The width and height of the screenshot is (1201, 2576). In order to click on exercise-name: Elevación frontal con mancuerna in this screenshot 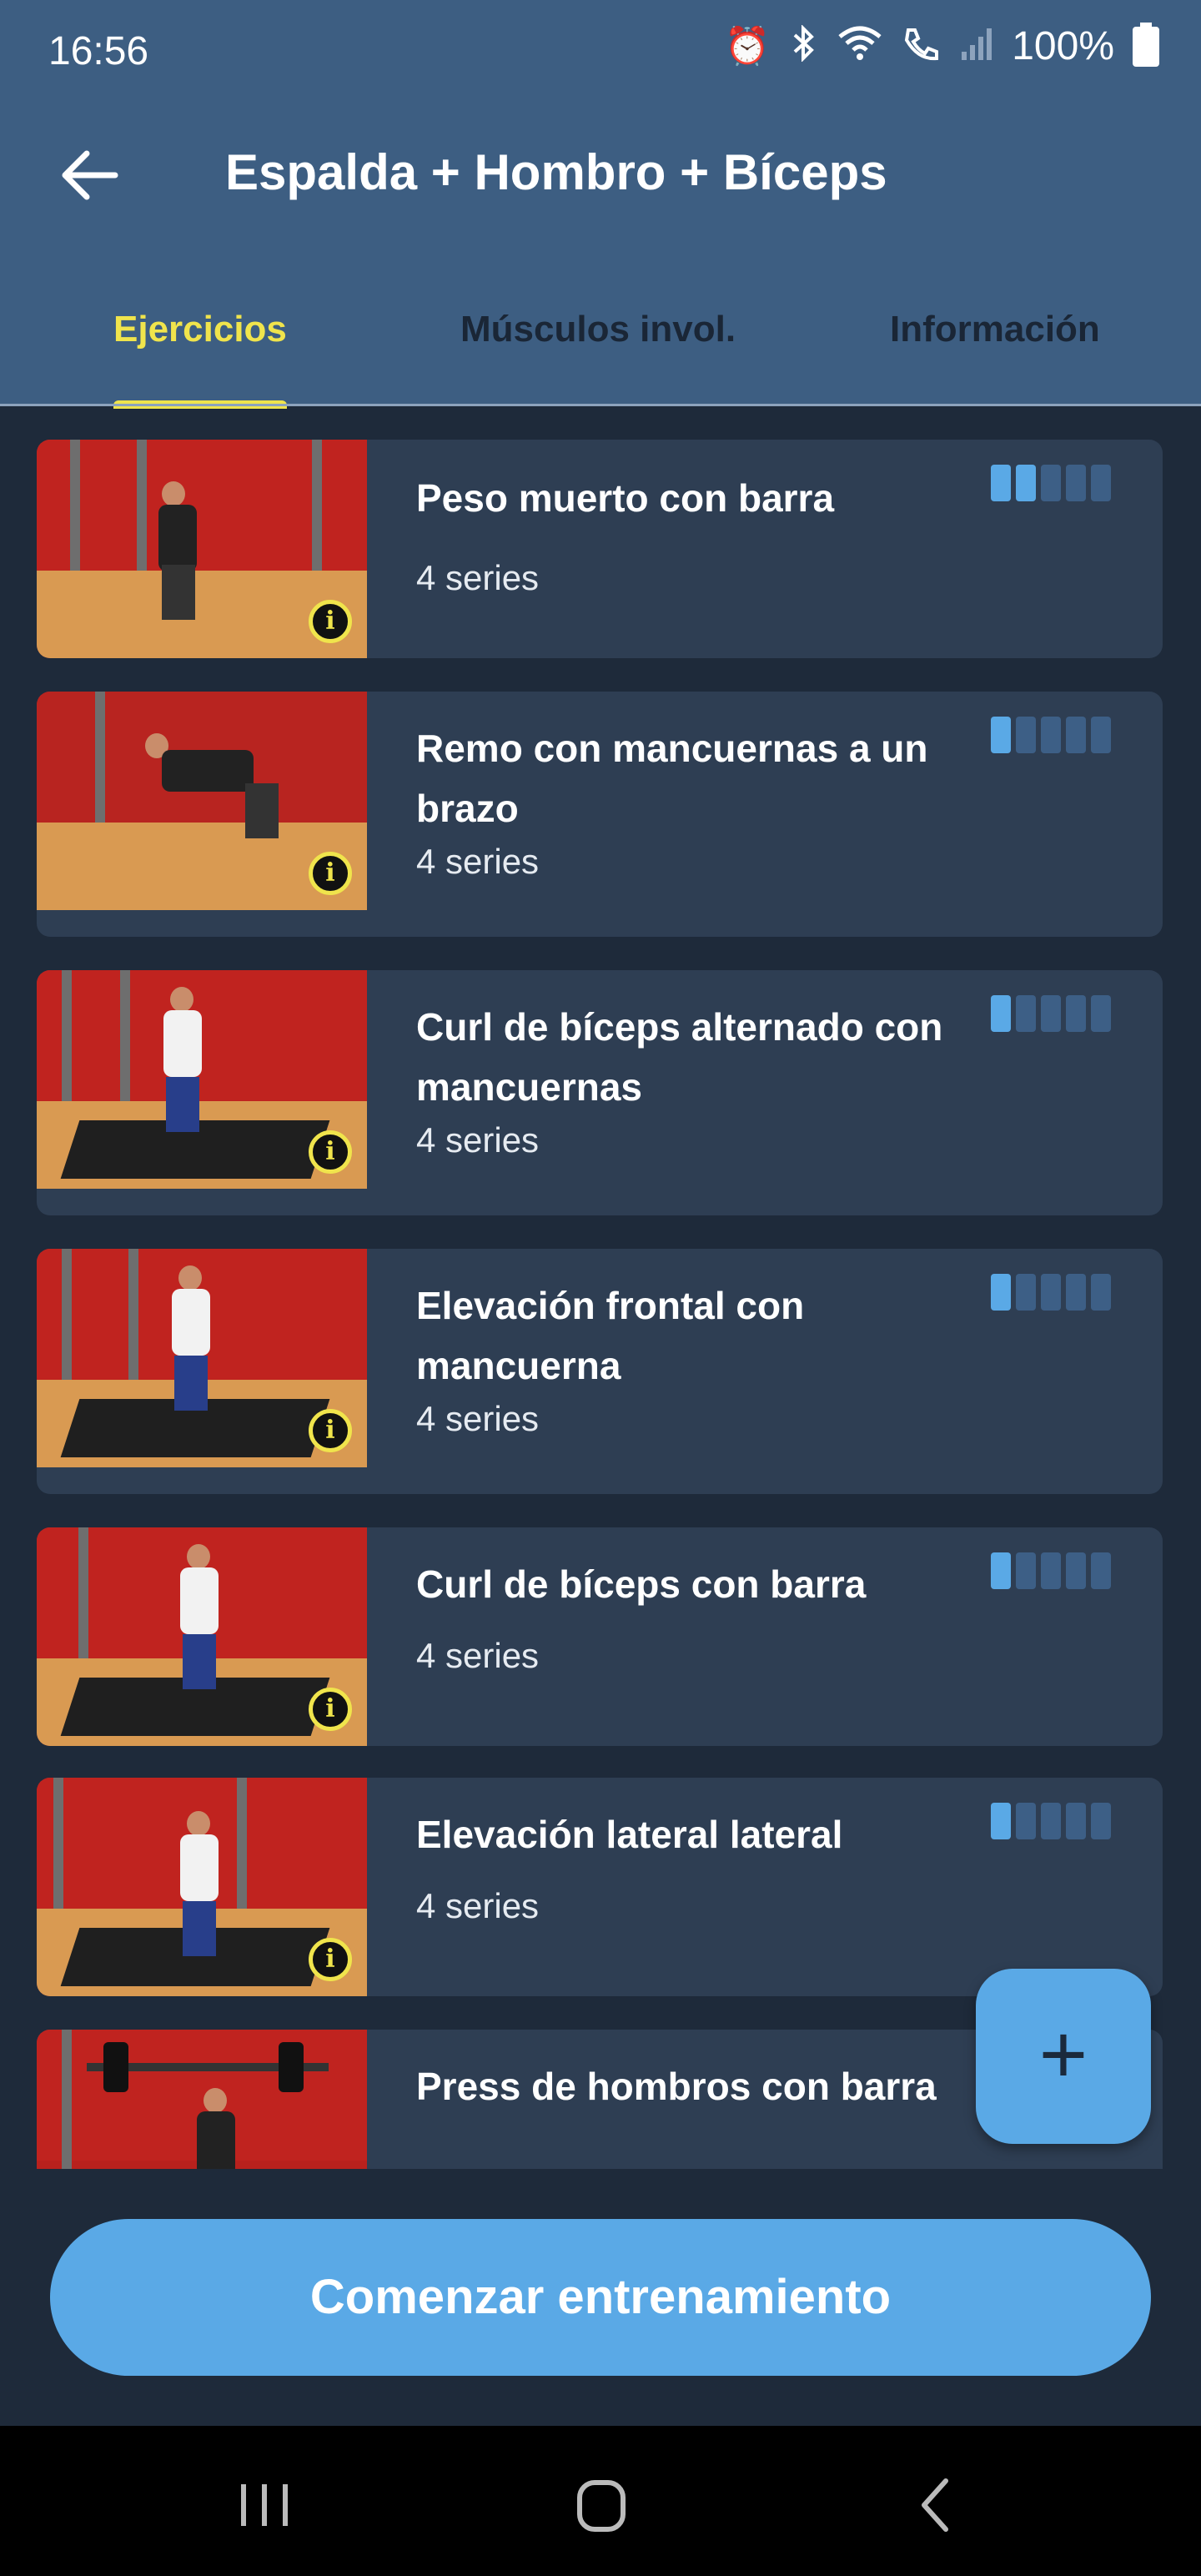, I will do `click(611, 1335)`.